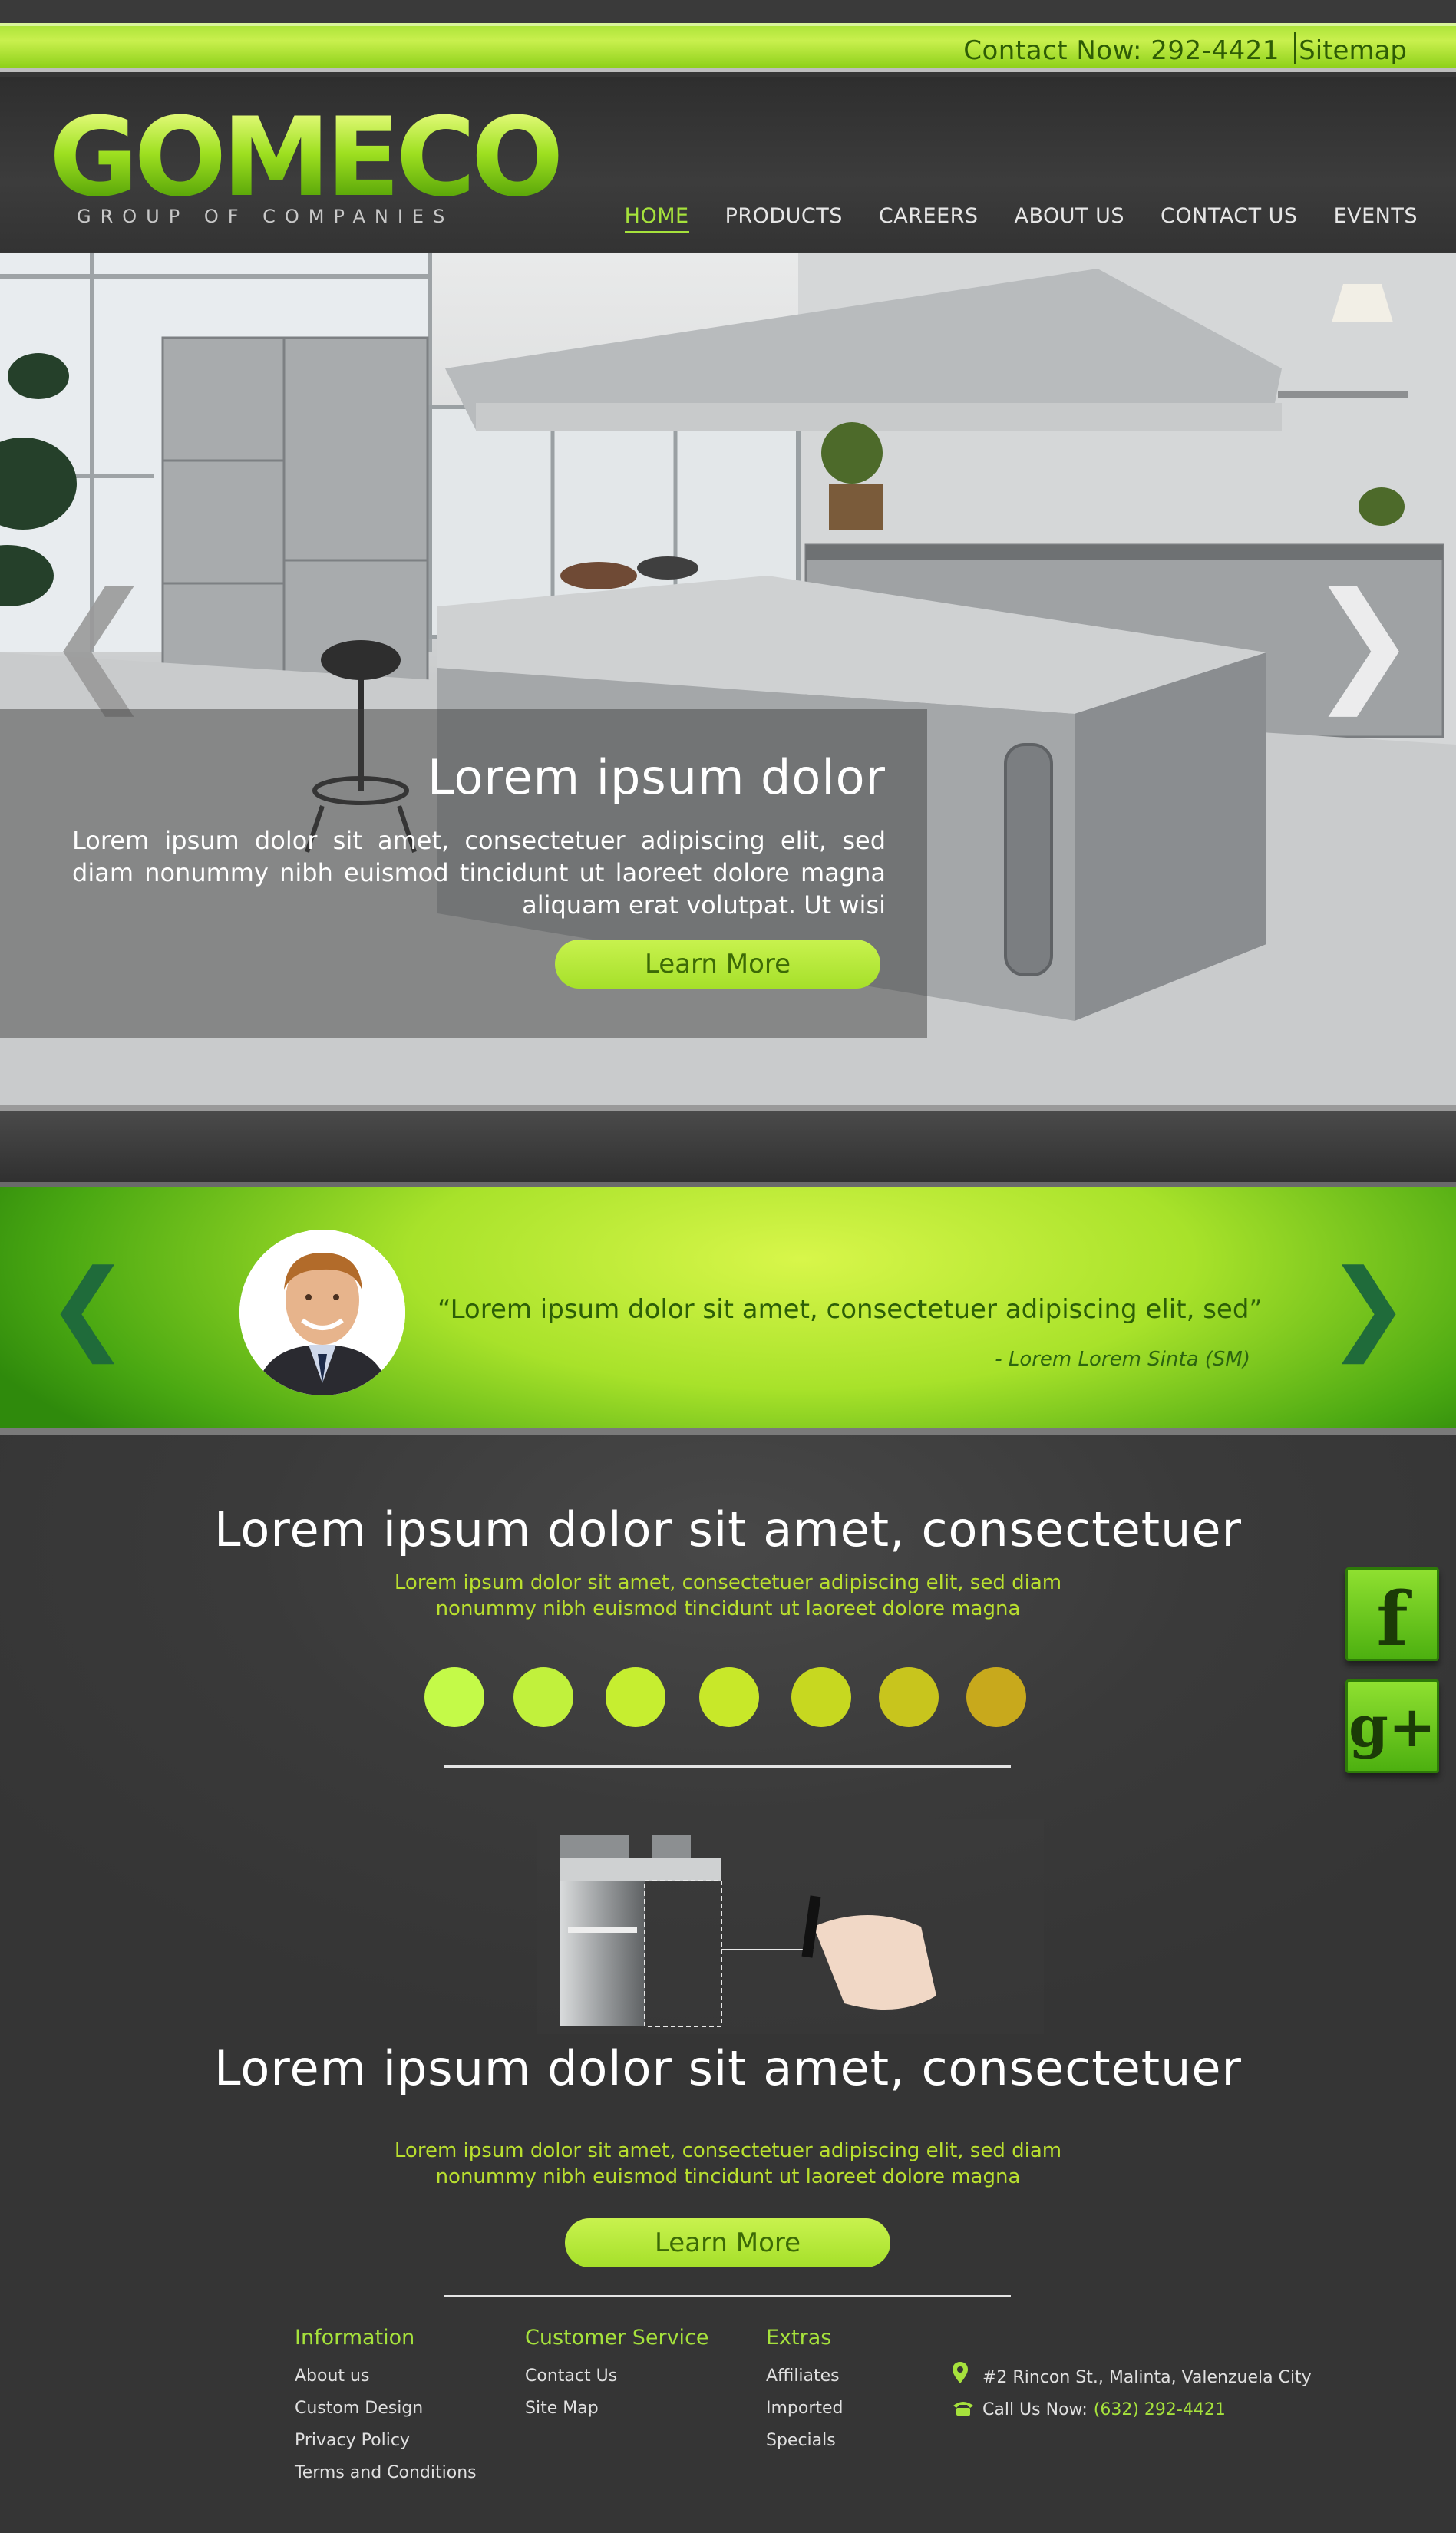 This screenshot has width=1456, height=2533. What do you see at coordinates (386, 2376) in the screenshot?
I see `footer-link-about-us: About us` at bounding box center [386, 2376].